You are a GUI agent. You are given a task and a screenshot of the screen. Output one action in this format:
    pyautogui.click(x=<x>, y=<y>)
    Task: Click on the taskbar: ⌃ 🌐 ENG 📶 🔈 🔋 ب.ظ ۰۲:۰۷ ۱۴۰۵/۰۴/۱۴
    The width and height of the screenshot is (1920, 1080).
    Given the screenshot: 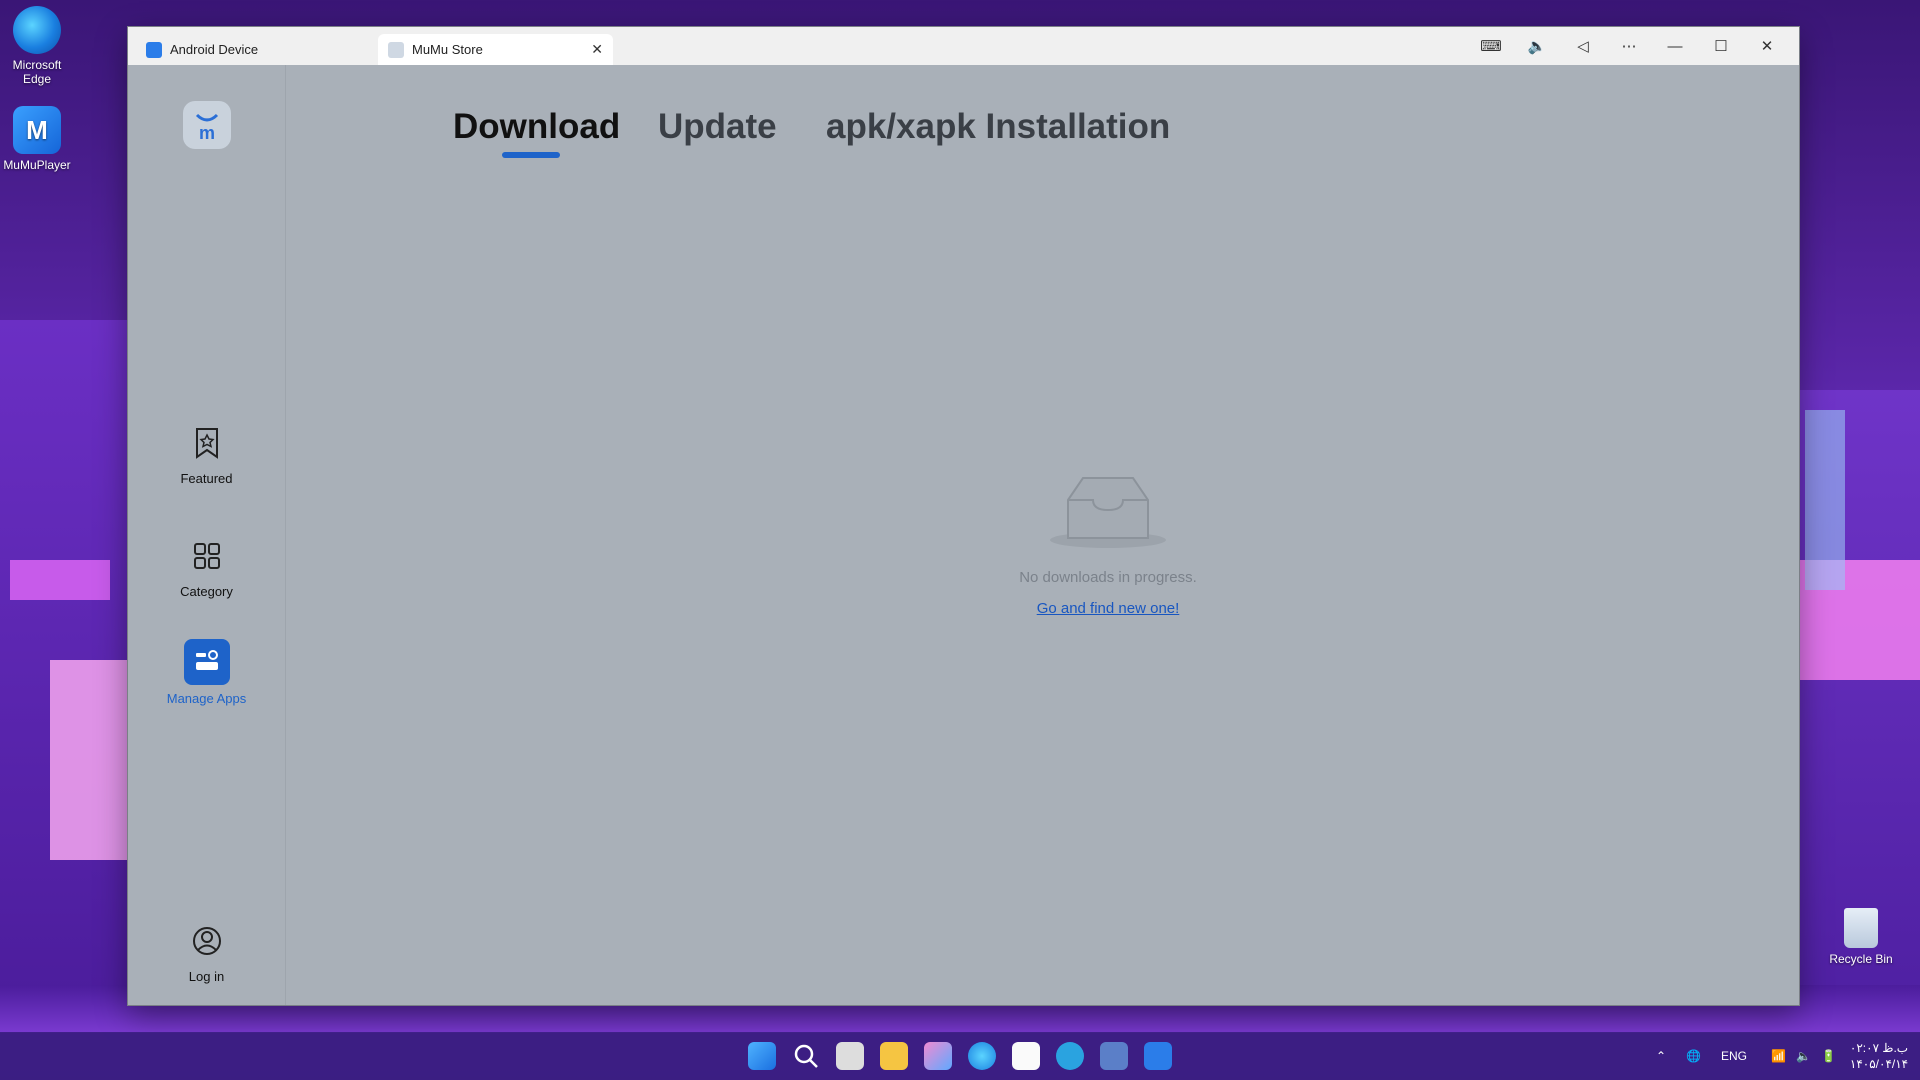 What is the action you would take?
    pyautogui.click(x=960, y=1056)
    